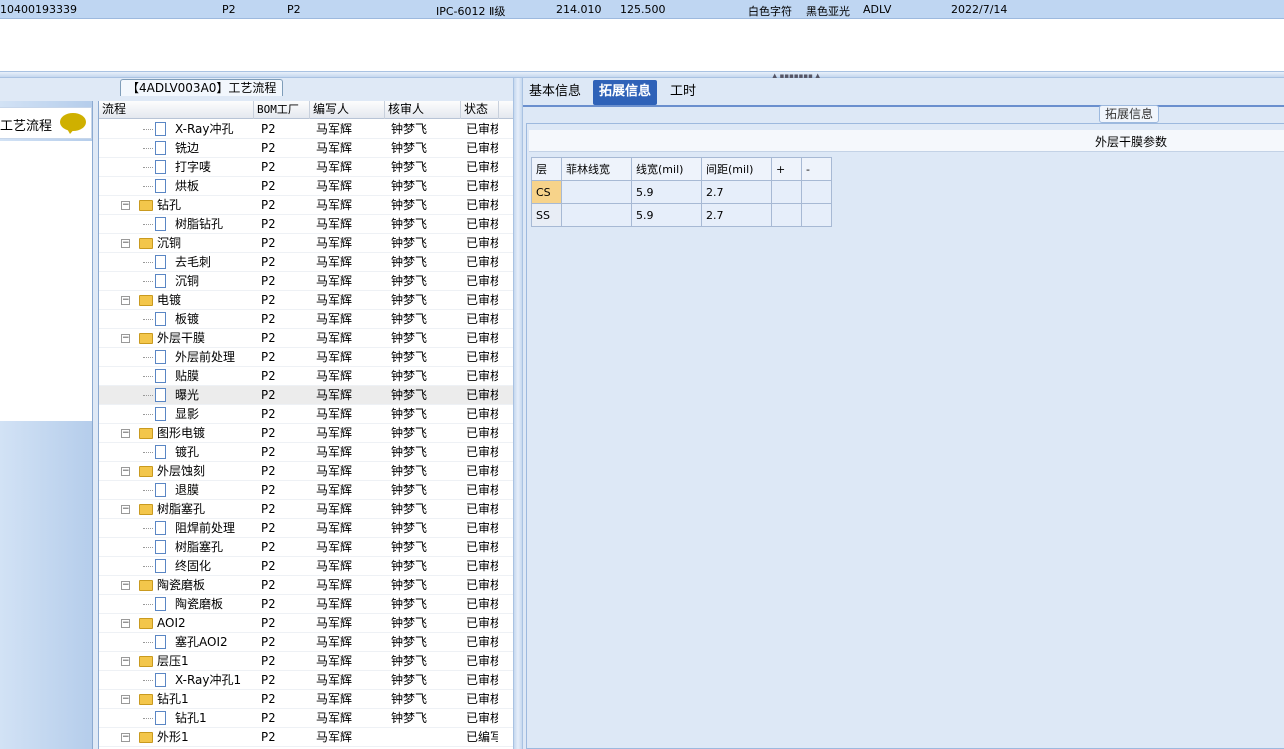  I want to click on tree-row: 贴膜 P2 马军辉 钟梦飞 已审核, so click(306, 376).